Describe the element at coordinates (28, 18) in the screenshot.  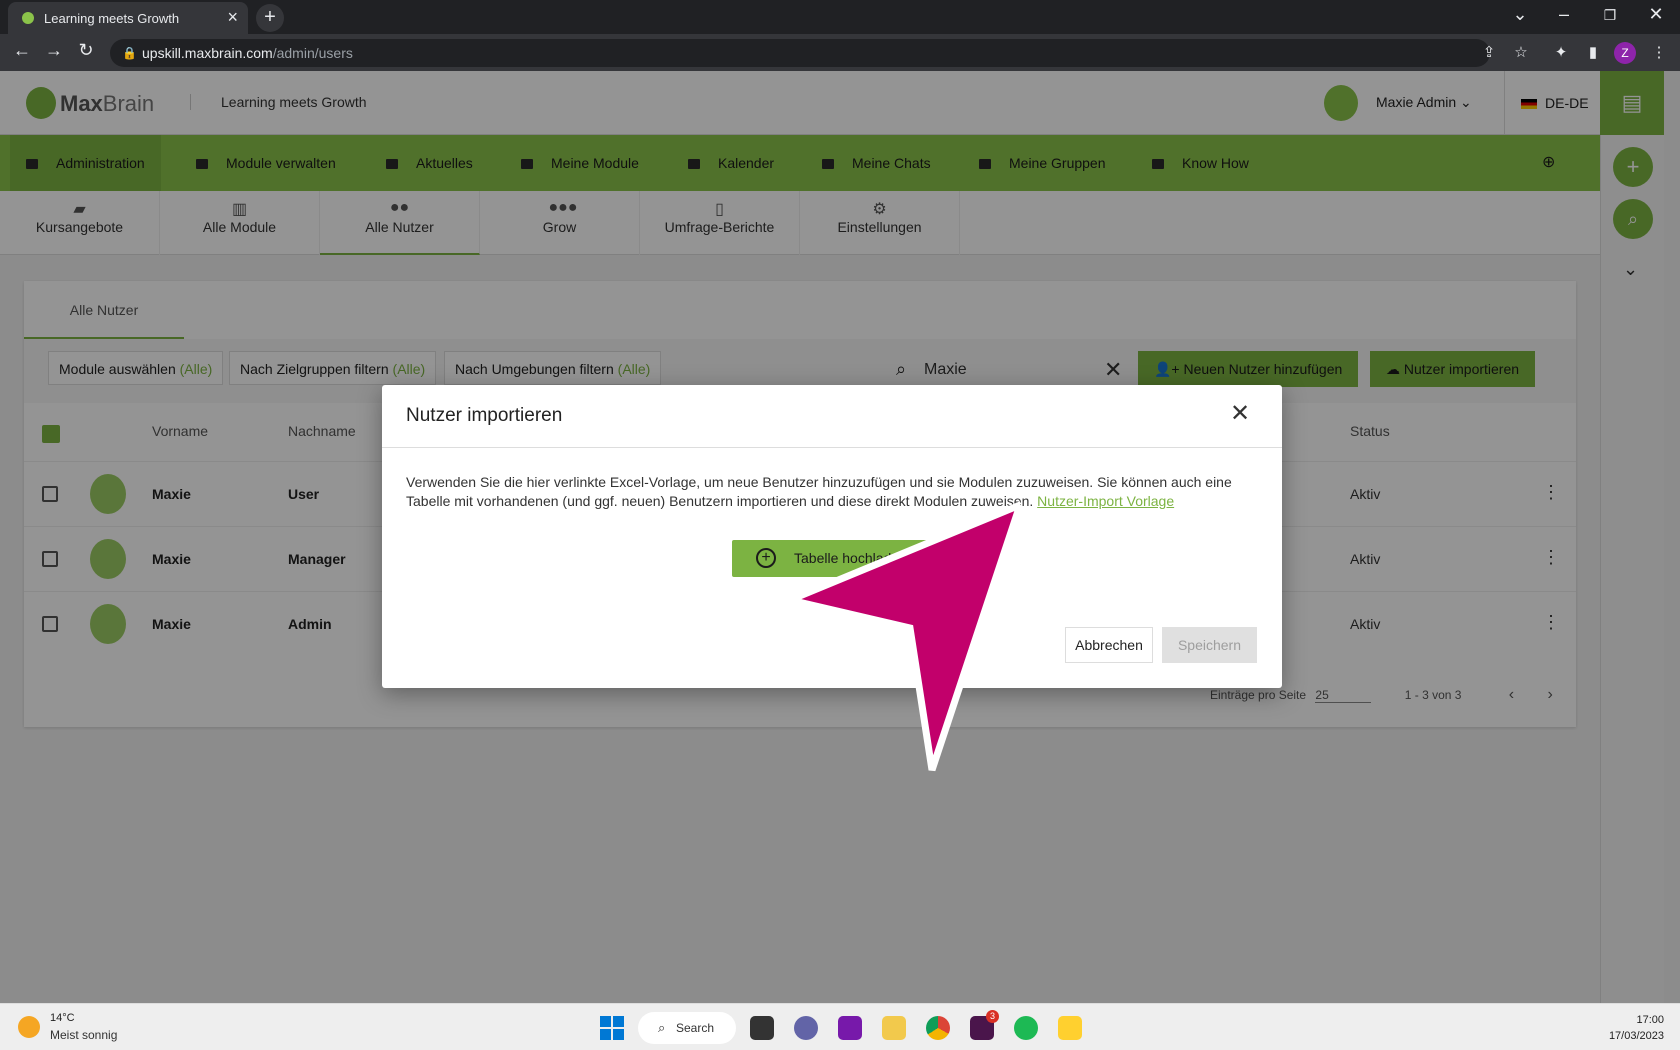
I see `favicon-icon` at that location.